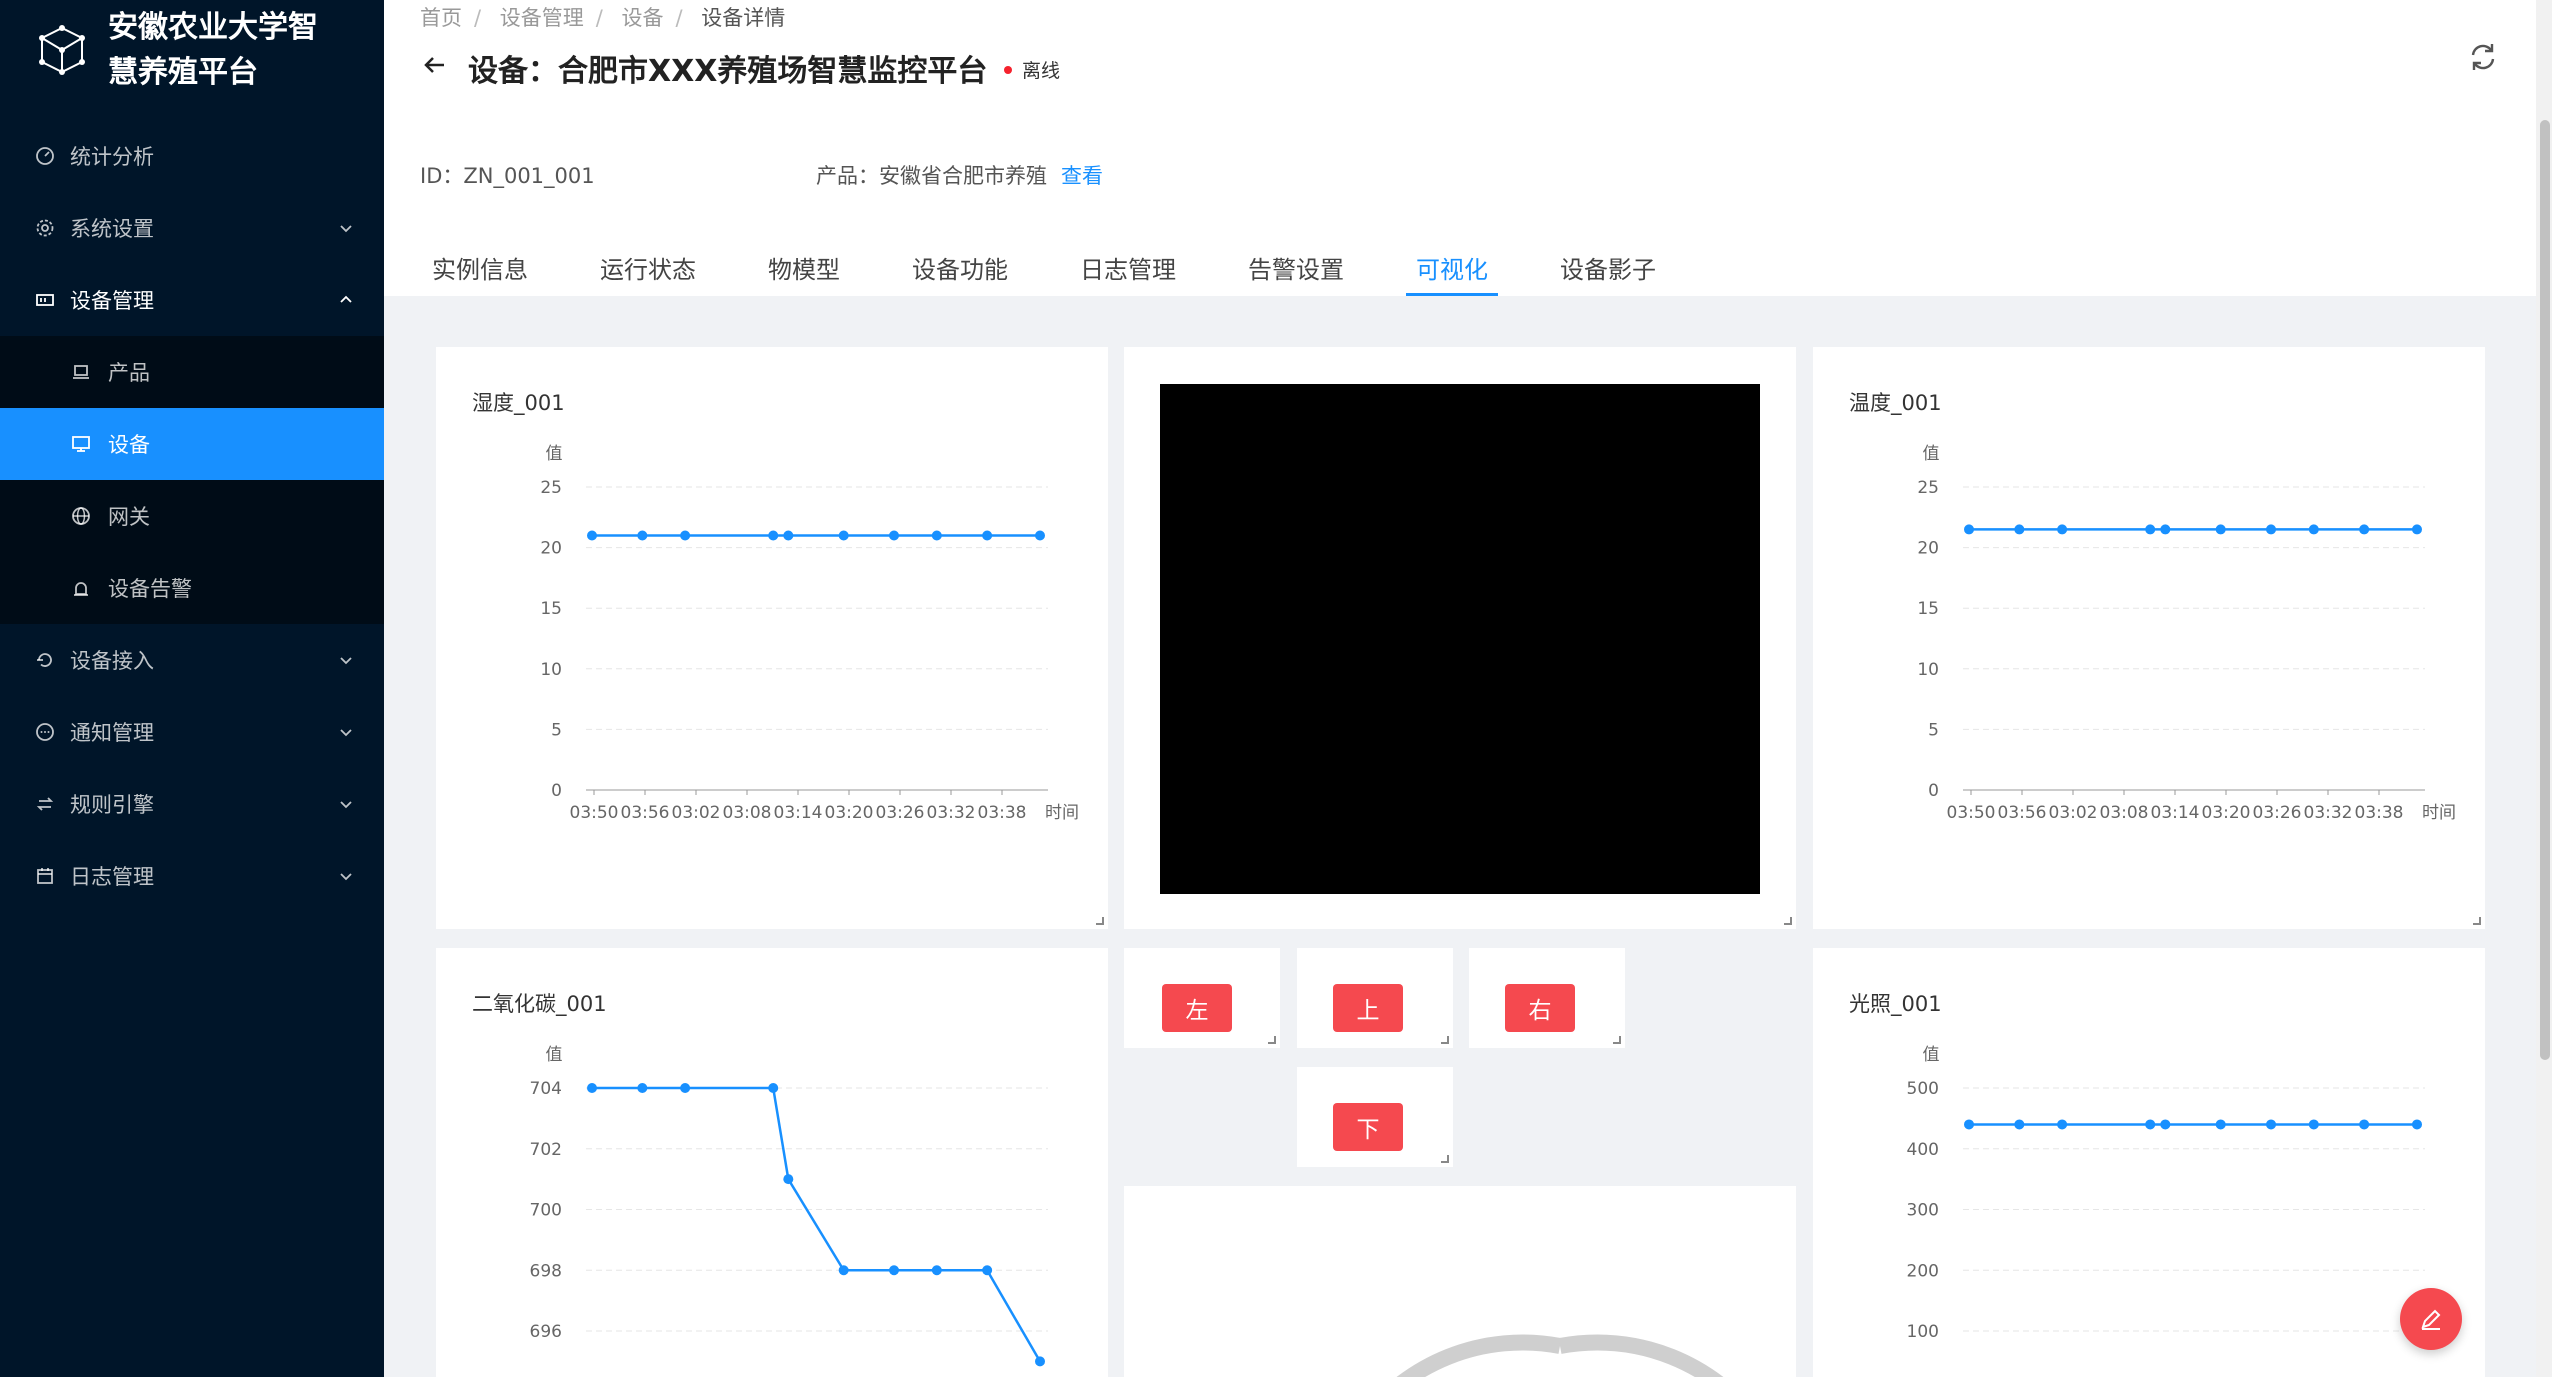  Describe the element at coordinates (648, 273) in the screenshot. I see `tab-running-status: 运行状态` at that location.